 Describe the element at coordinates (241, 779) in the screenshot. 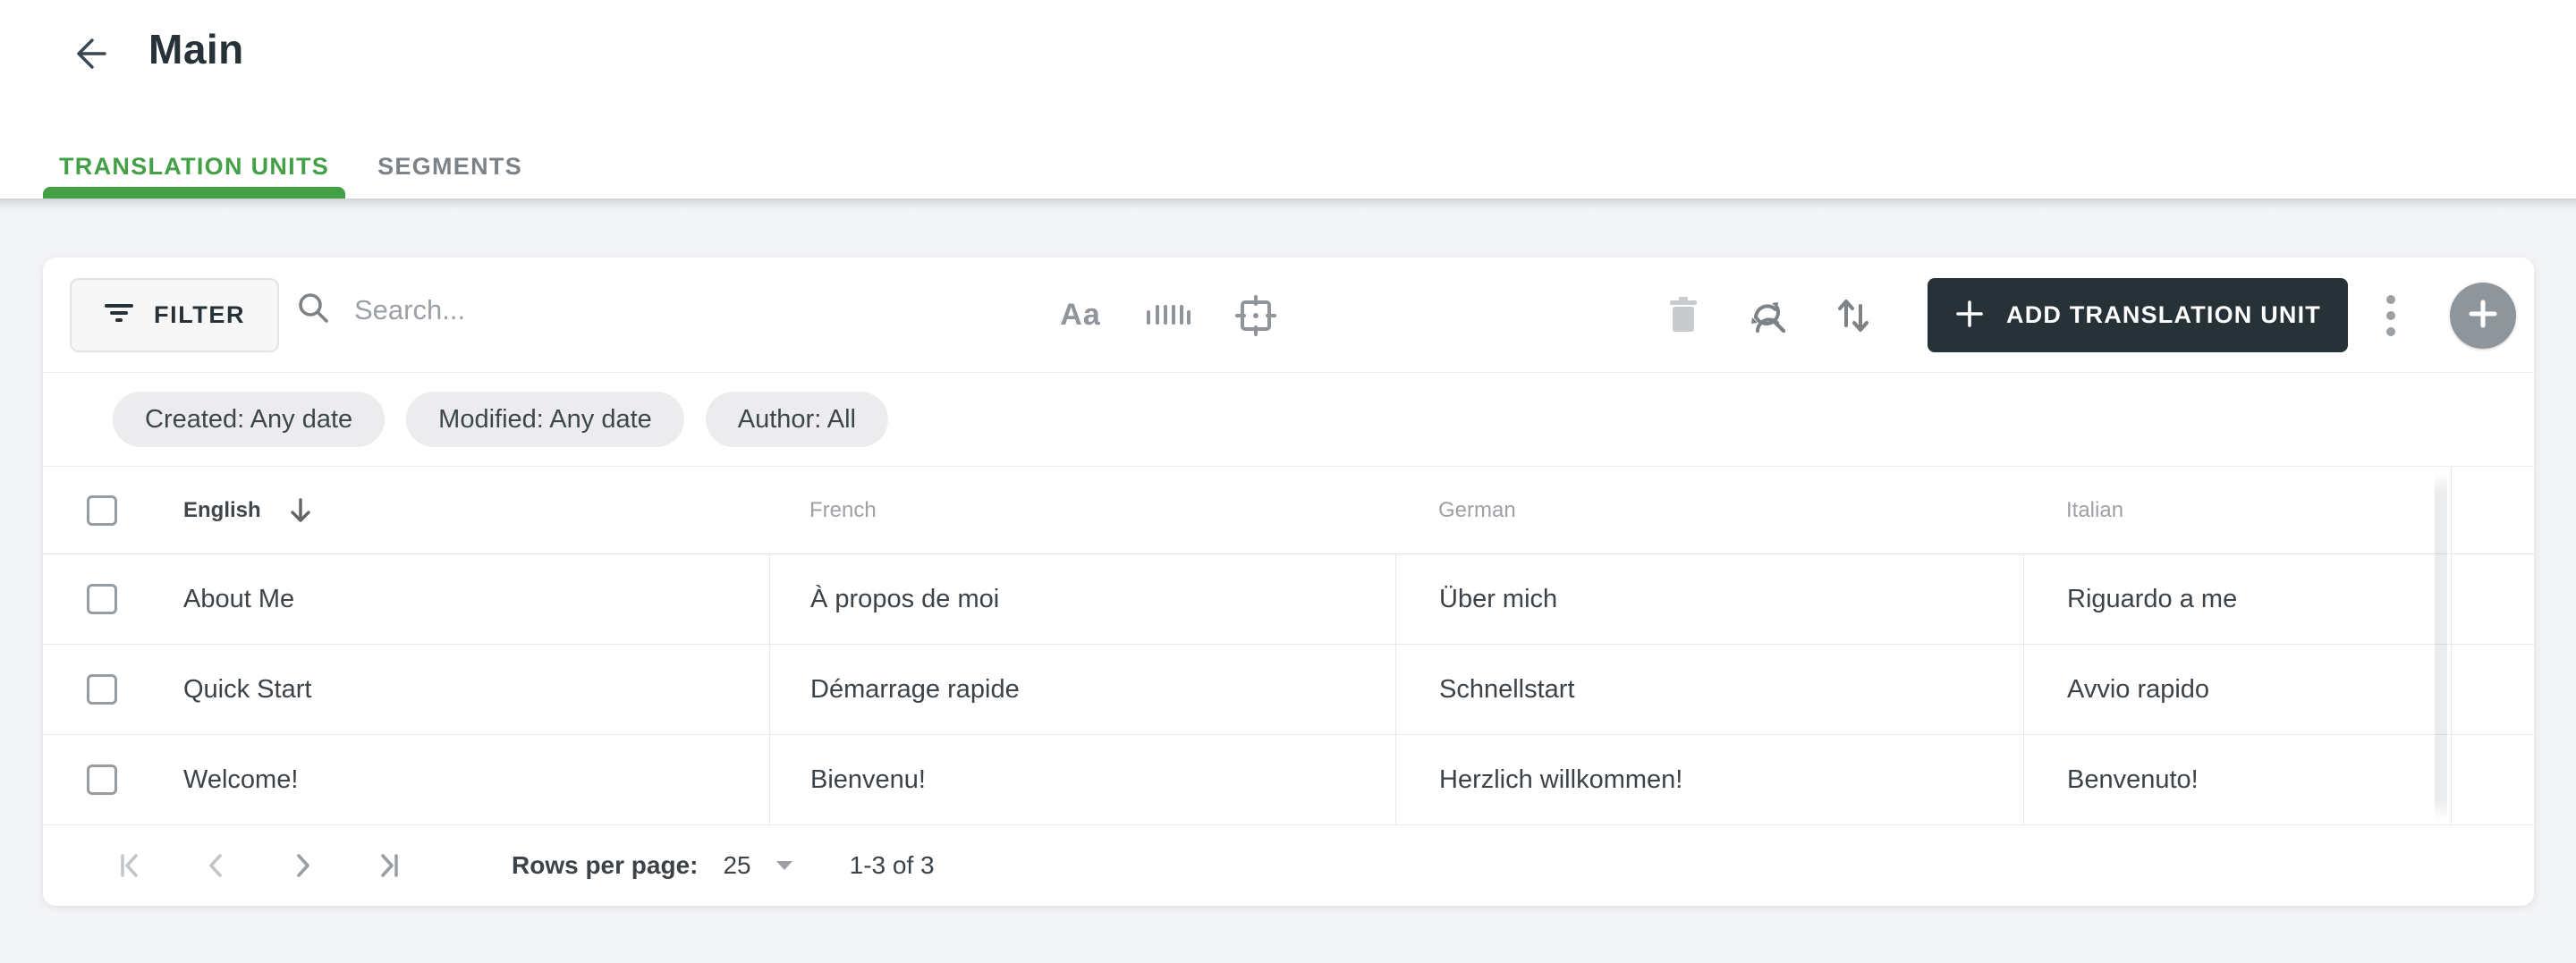

I see `cell-english: Welcome!` at that location.